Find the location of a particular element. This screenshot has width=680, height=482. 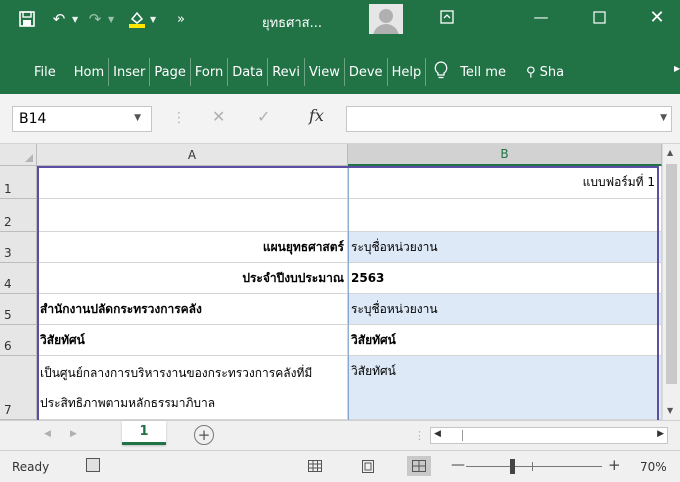

formula-bar-grip-icon: ⋮ is located at coordinates (179, 118).